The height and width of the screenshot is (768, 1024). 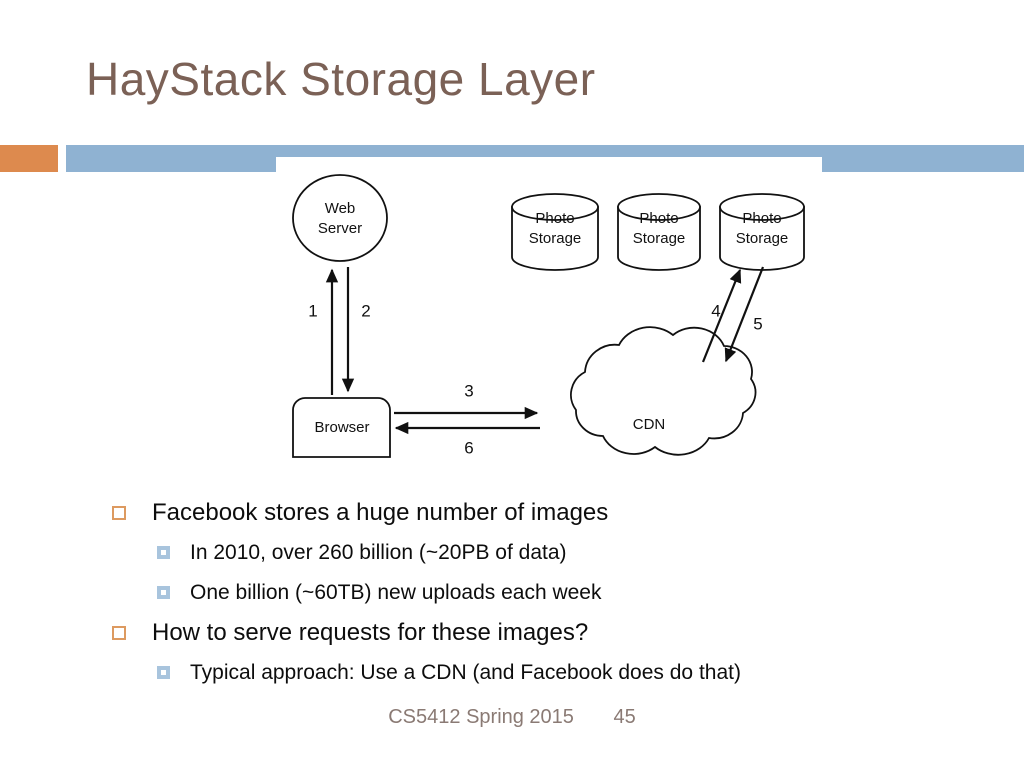 I want to click on footer-slide-number: 45, so click(x=624, y=717).